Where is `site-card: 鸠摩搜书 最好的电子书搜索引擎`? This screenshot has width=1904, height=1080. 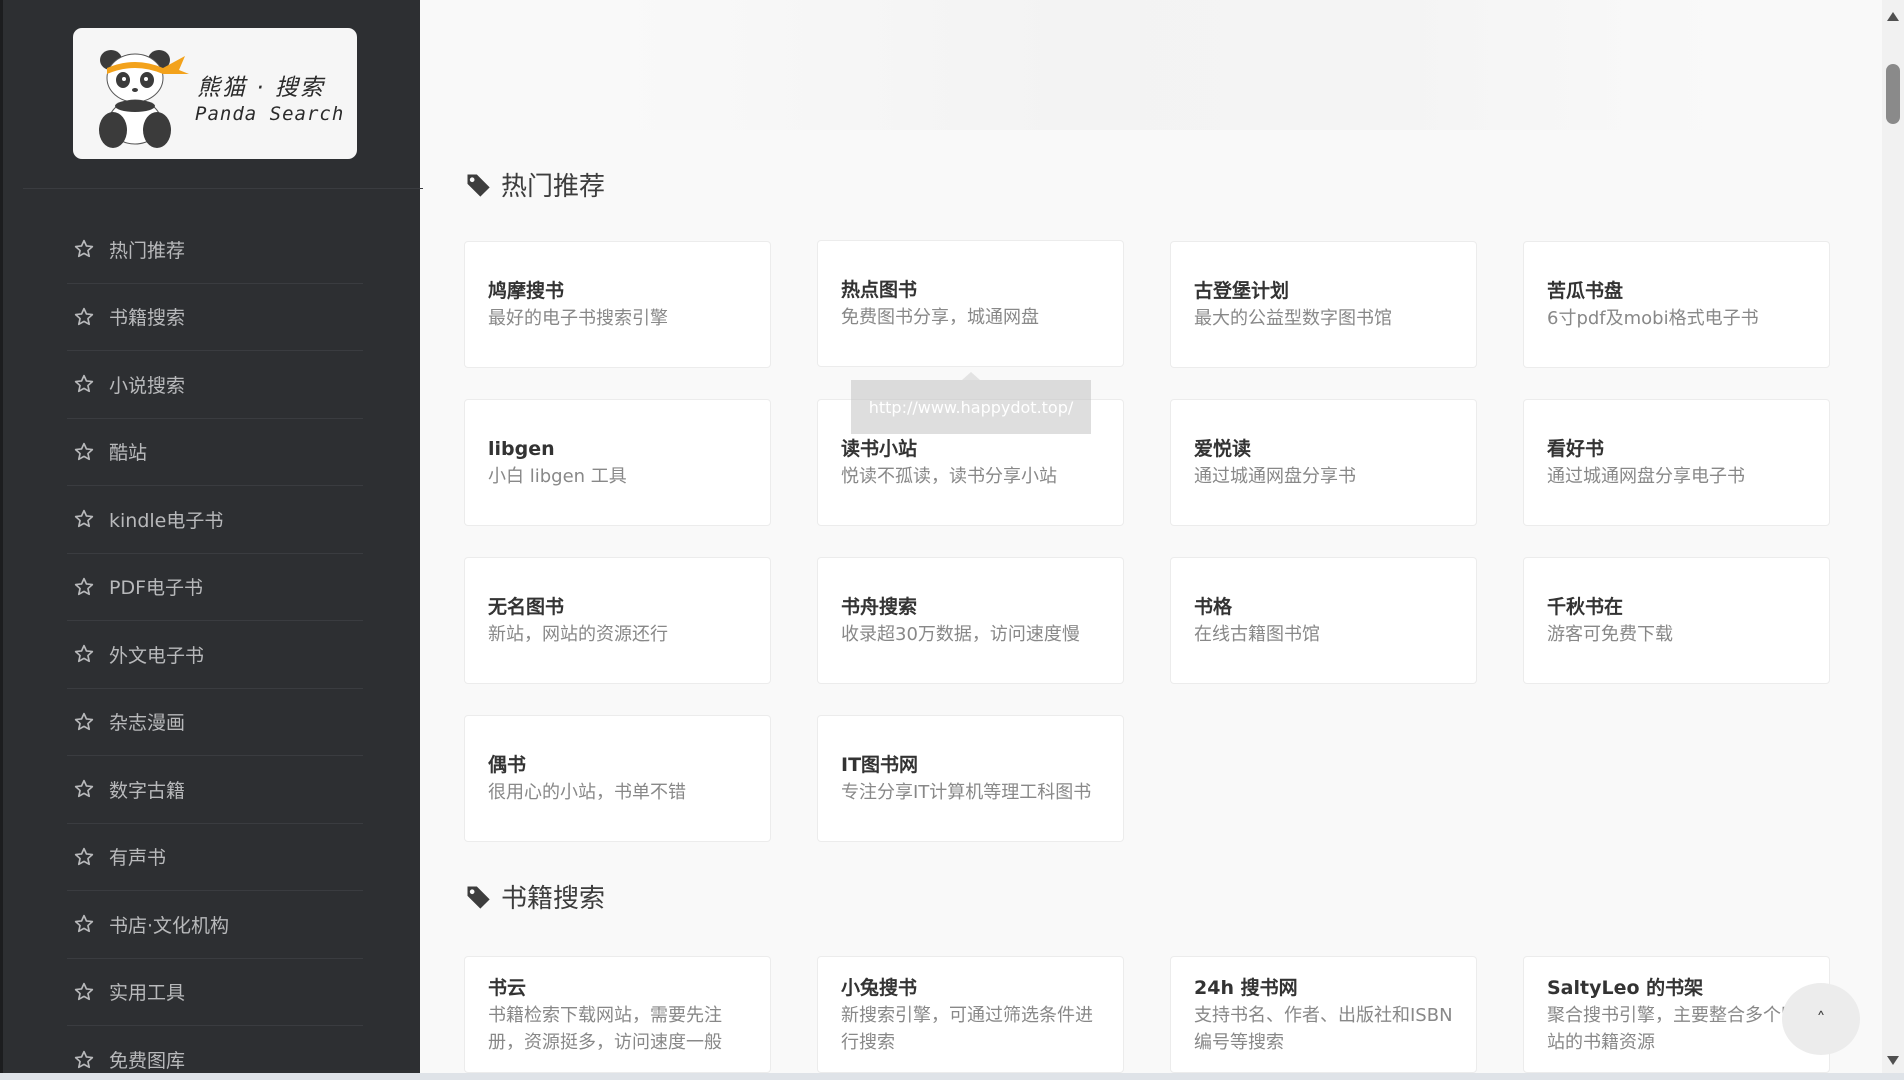
site-card: 鸠摩搜书 最好的电子书搜索引擎 is located at coordinates (617, 304).